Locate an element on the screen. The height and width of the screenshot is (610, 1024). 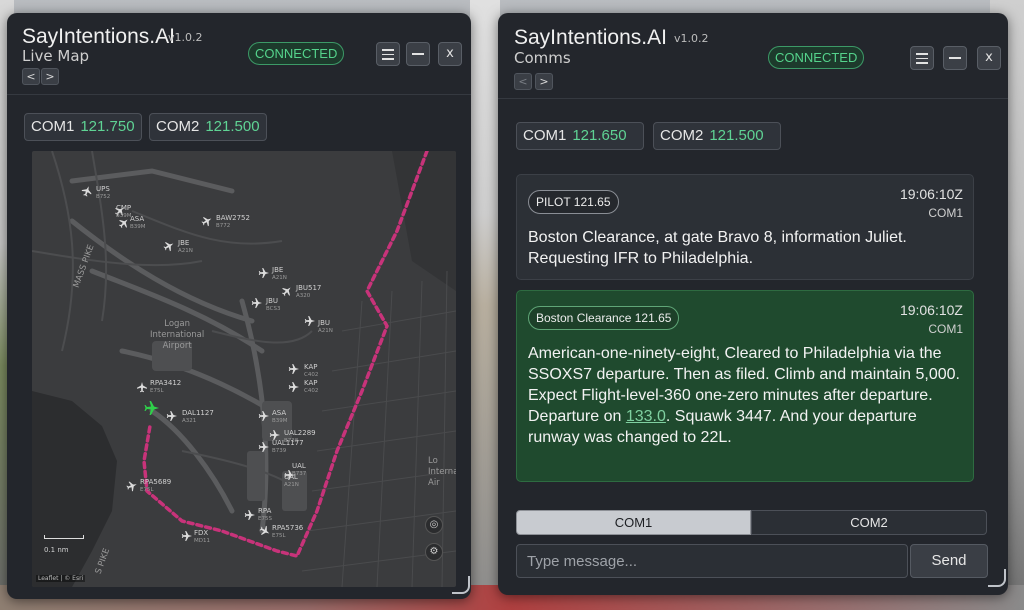
aircraft-label: RPA5736 E75L is located at coordinates (287, 532).